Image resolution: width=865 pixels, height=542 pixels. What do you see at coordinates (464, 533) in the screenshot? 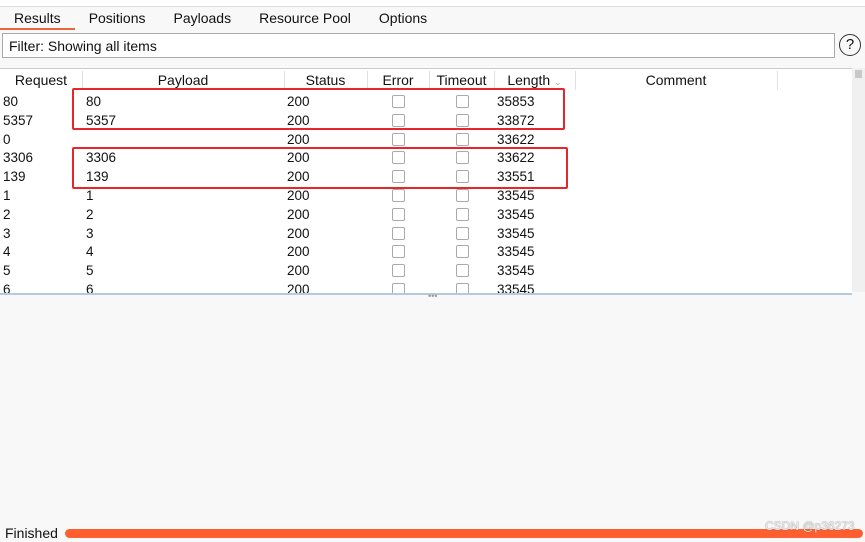
I see `progress-bar` at bounding box center [464, 533].